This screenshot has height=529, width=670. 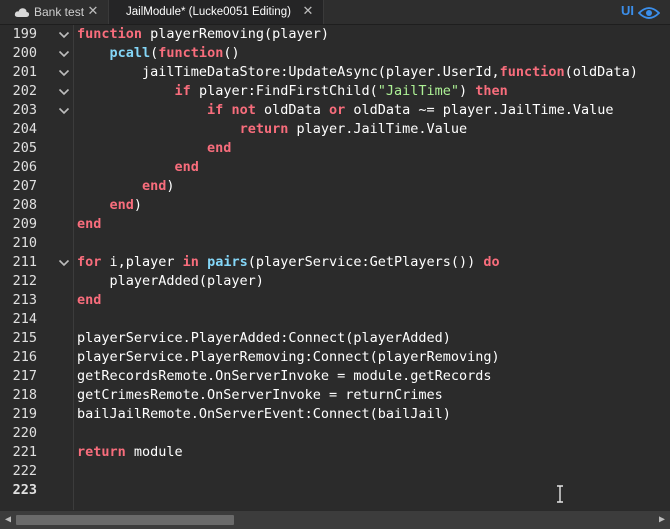 What do you see at coordinates (24, 186) in the screenshot?
I see `line-number: 207` at bounding box center [24, 186].